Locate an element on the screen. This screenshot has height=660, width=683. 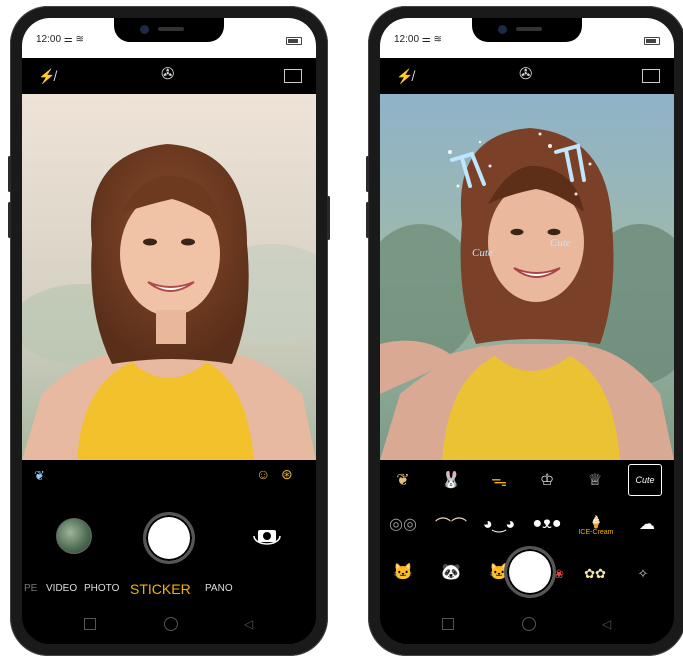
mode-selector: PE VIDEO PHOTO STICKER PANO is located at coordinates (169, 590).